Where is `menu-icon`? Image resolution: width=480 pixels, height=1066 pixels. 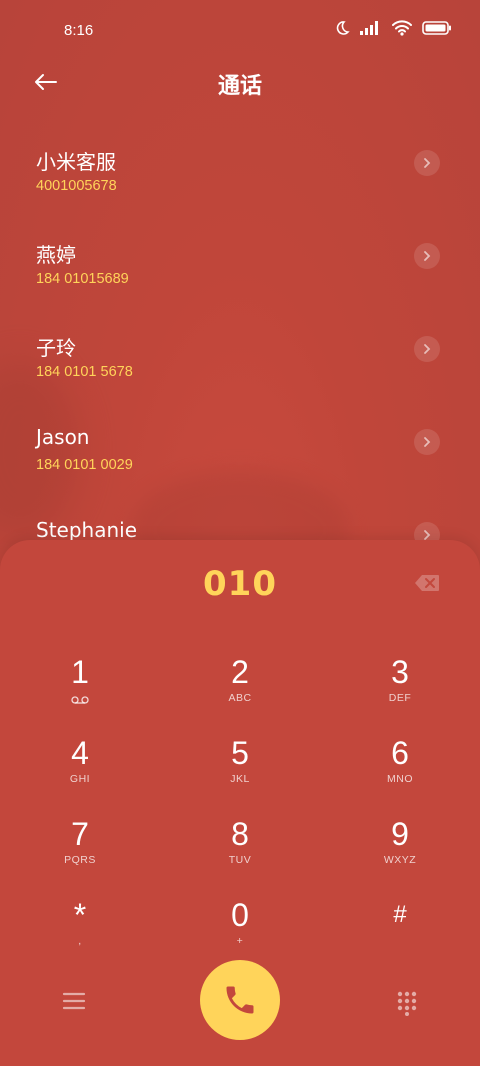 menu-icon is located at coordinates (74, 1001).